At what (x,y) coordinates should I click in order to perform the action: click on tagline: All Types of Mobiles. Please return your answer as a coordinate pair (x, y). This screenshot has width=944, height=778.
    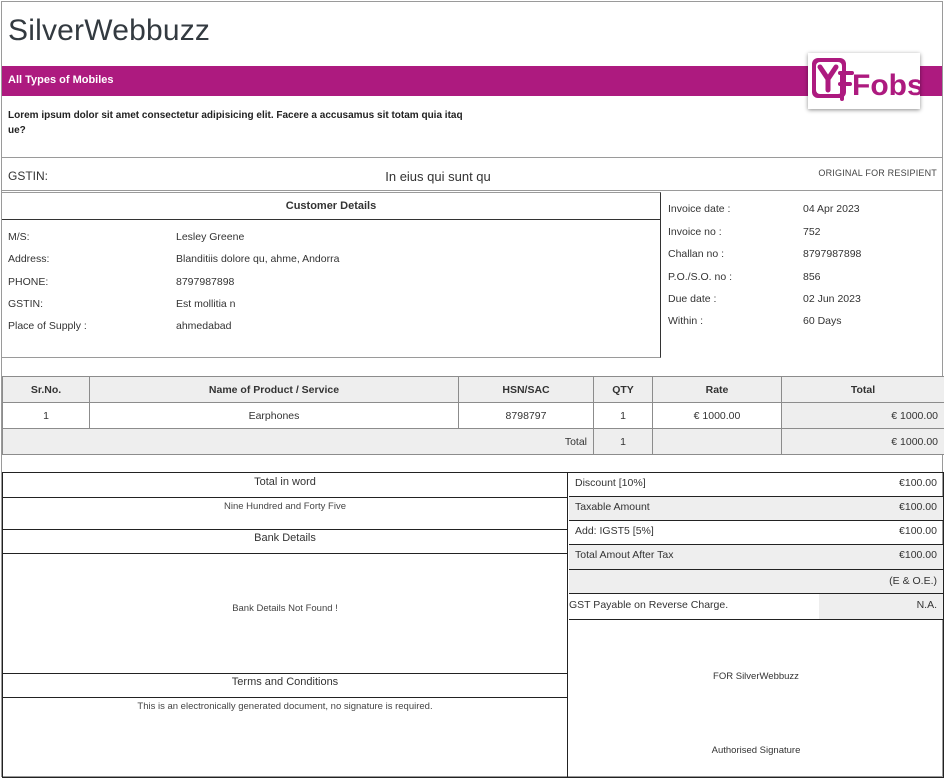
    Looking at the image, I should click on (61, 80).